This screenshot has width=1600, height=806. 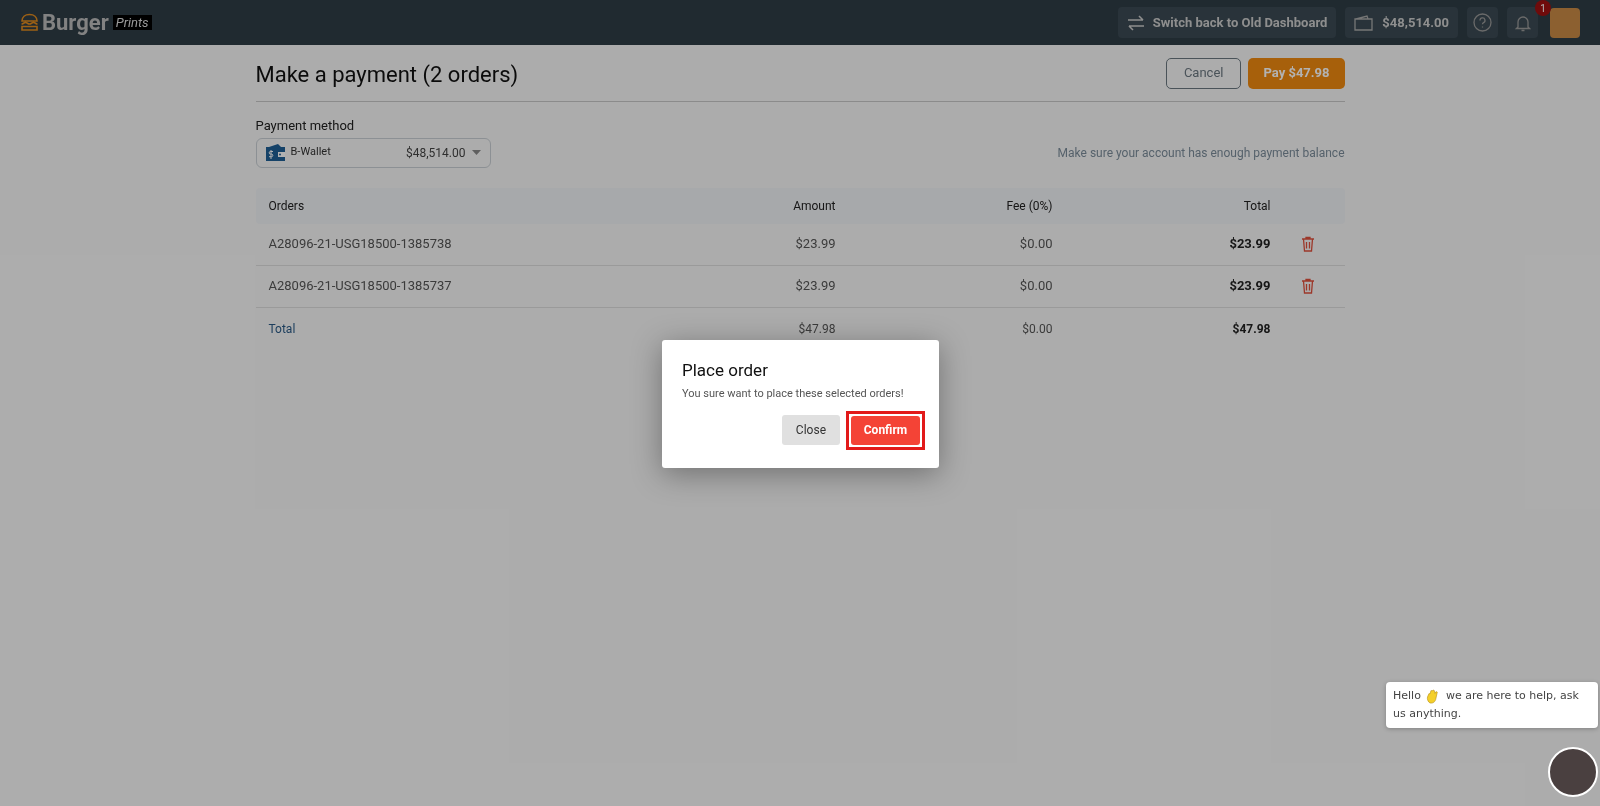 I want to click on switch-dashboard-button: Switch back to Old Dashboard, so click(x=1227, y=22).